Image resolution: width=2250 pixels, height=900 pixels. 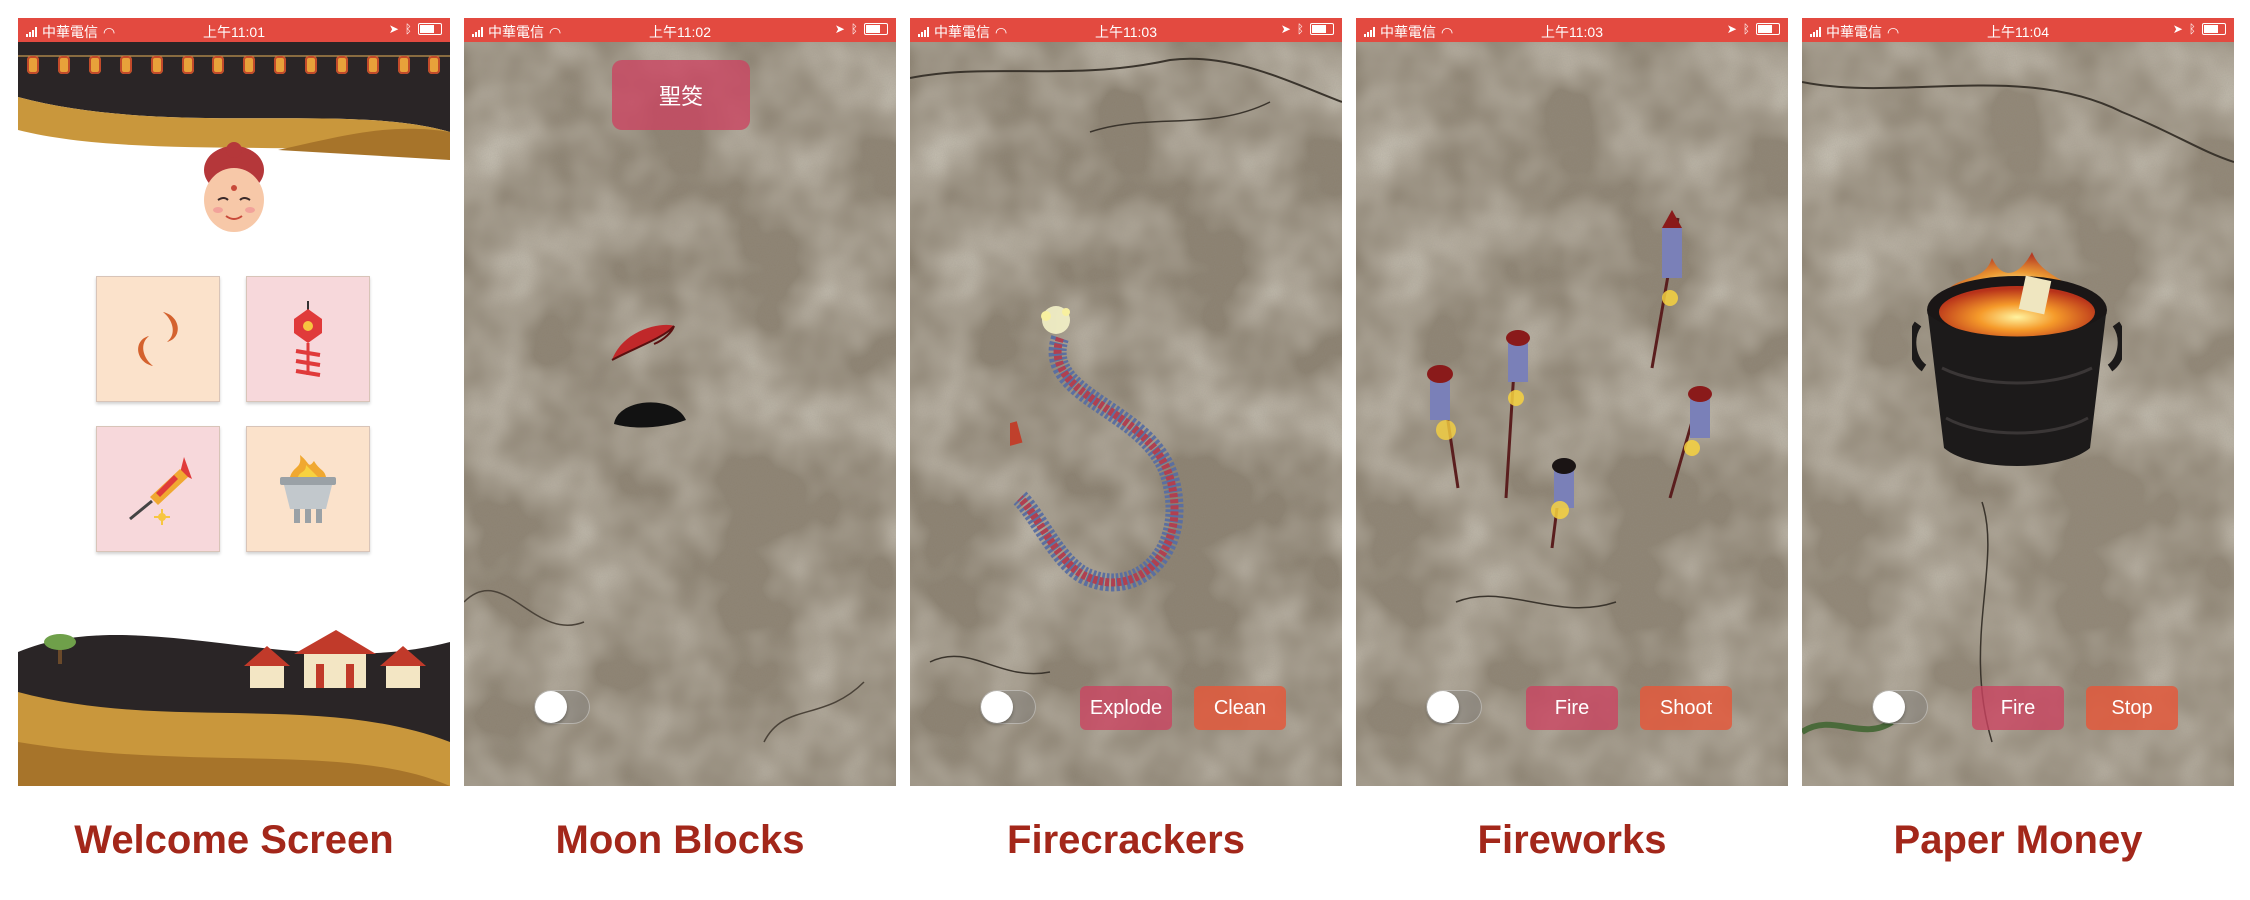 I want to click on clock: 上午11:04, so click(x=2018, y=32).